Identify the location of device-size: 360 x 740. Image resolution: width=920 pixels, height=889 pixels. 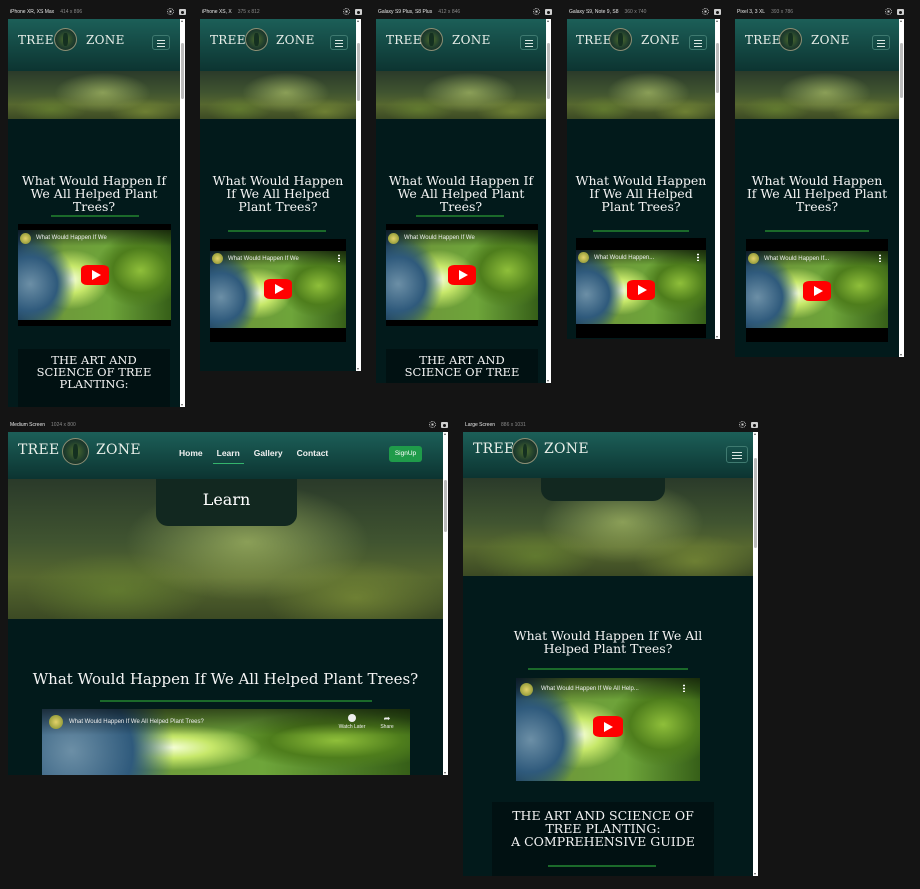
(635, 12).